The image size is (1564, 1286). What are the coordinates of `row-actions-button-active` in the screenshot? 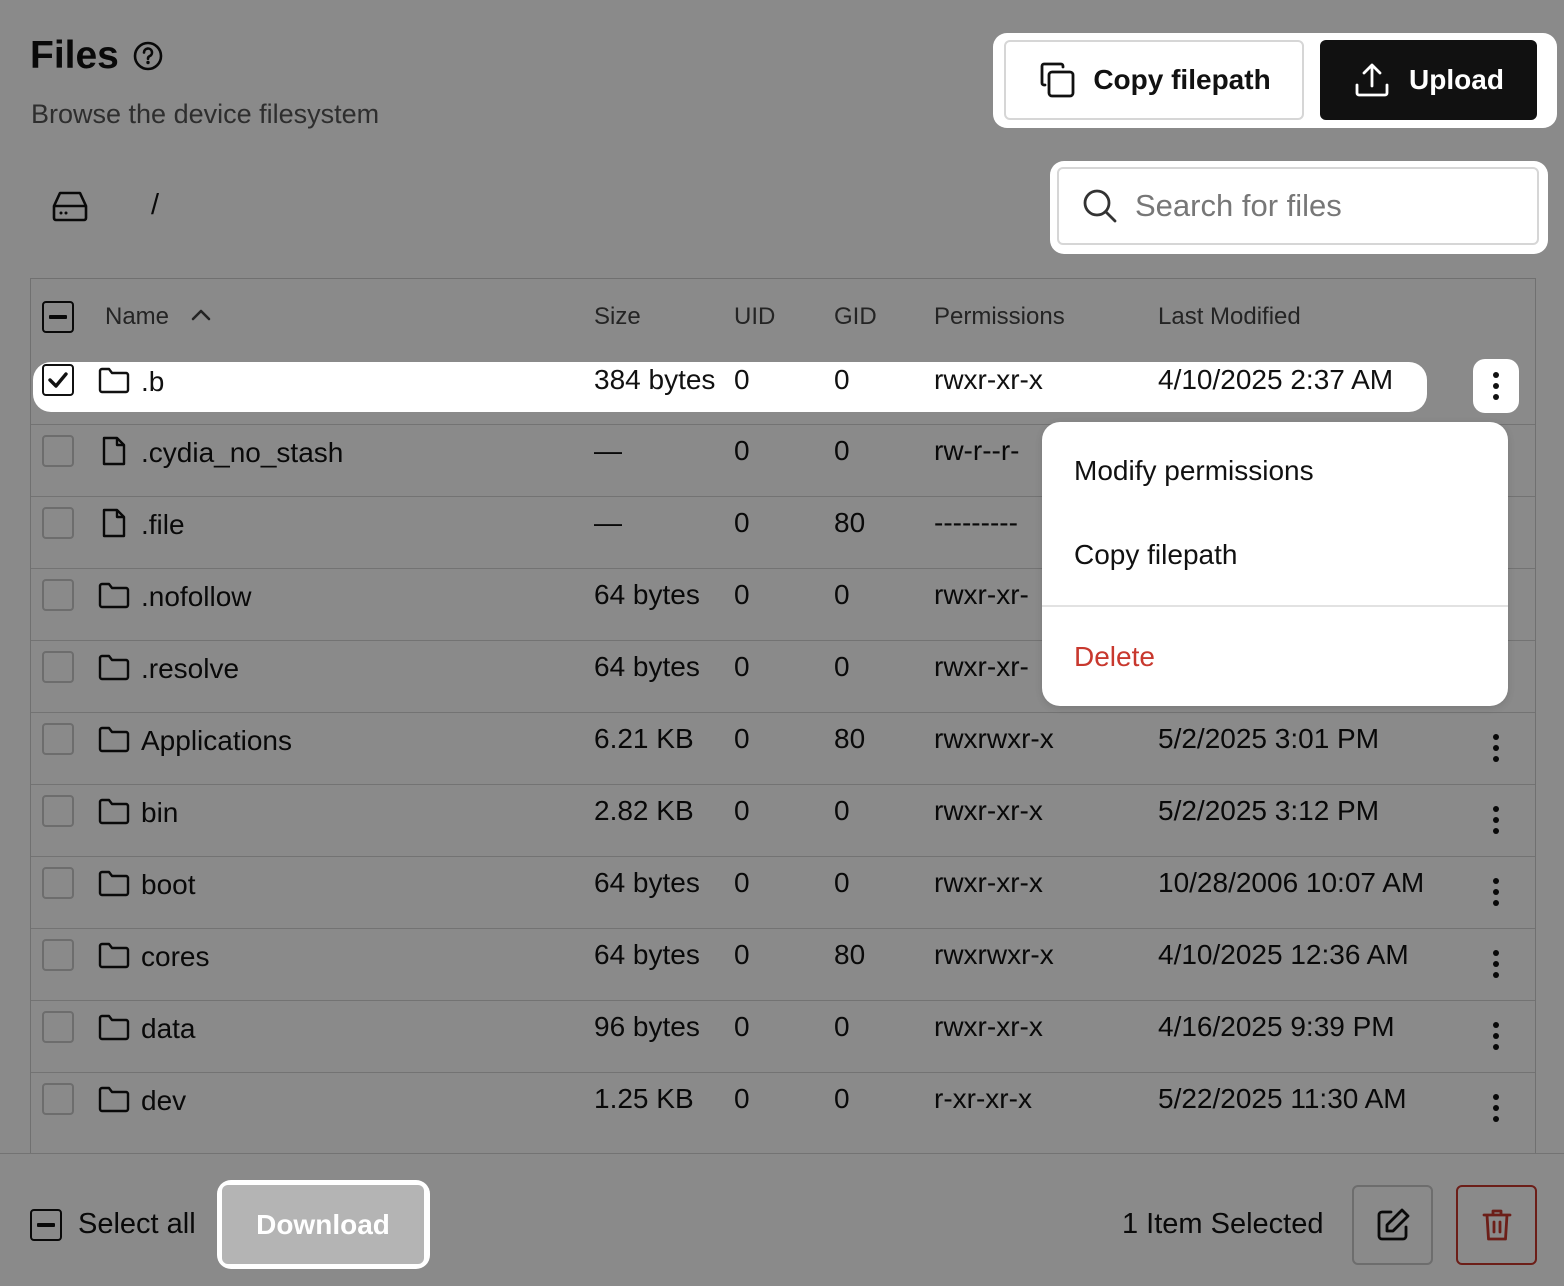 It's located at (1496, 386).